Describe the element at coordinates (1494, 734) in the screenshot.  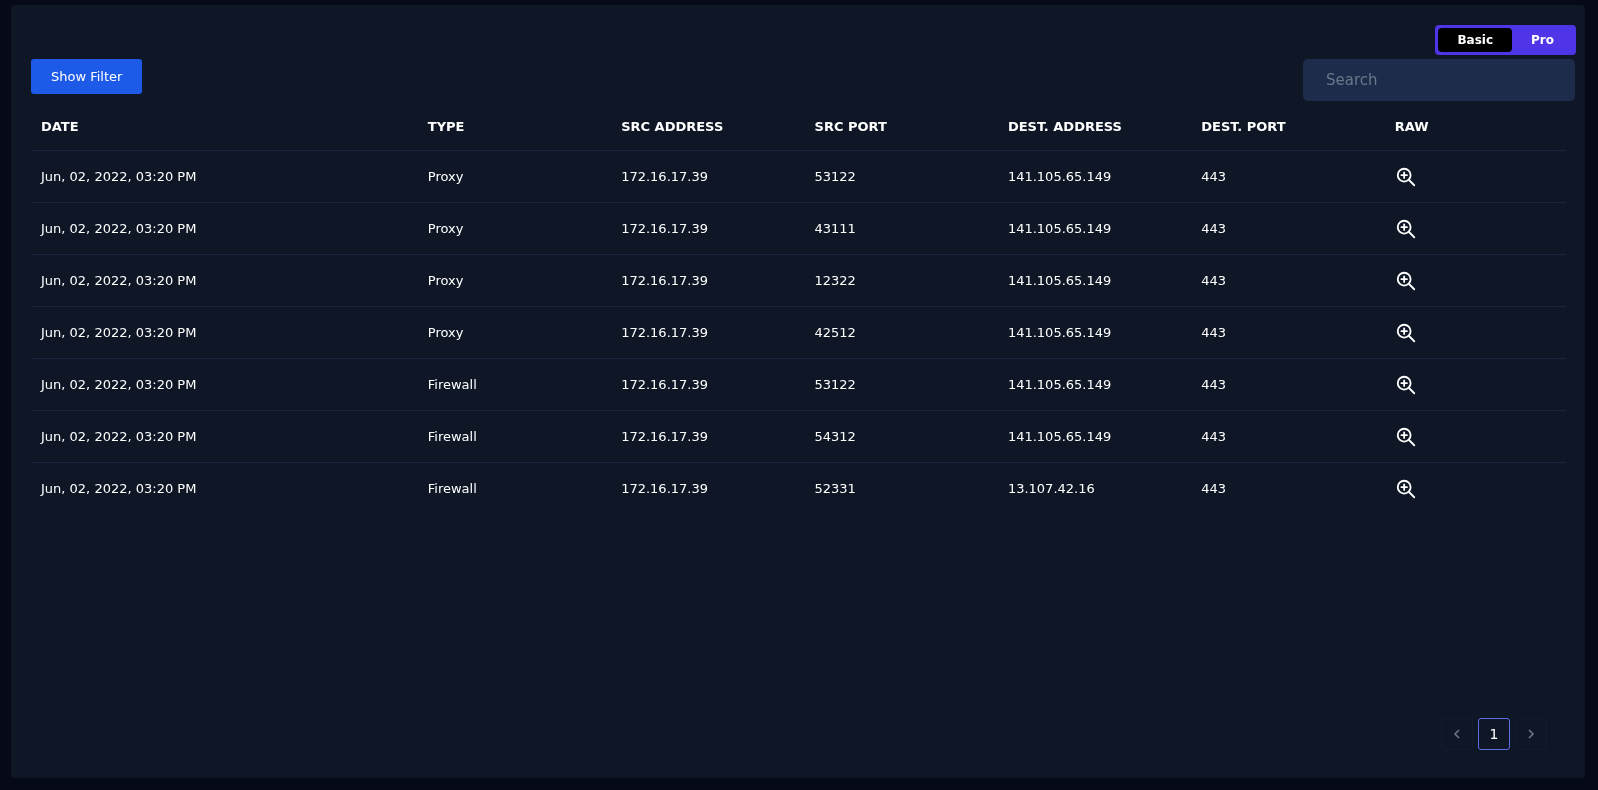
I see `page-button: 1` at that location.